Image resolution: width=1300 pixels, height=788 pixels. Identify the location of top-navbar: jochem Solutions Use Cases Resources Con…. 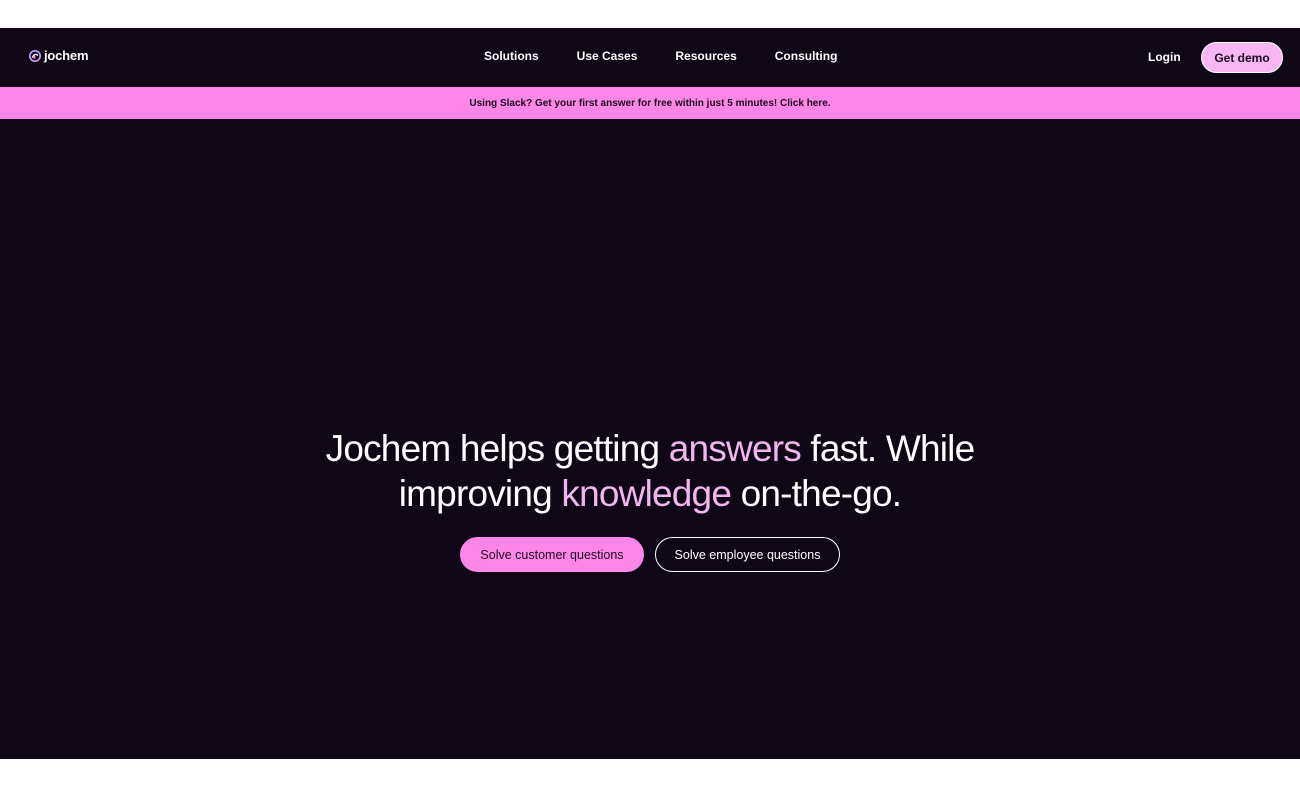
(650, 57).